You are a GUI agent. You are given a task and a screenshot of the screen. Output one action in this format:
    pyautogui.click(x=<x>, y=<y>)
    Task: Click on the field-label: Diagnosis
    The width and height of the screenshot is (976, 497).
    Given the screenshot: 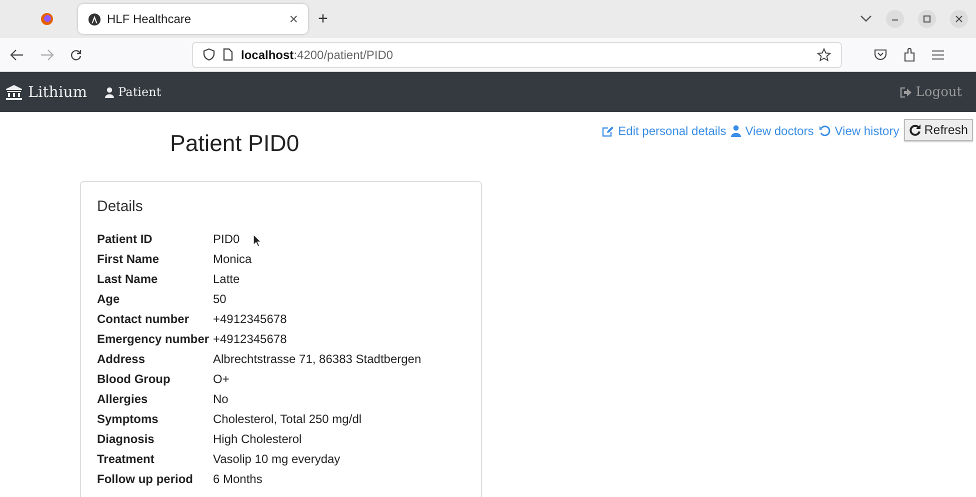 What is the action you would take?
    pyautogui.click(x=126, y=439)
    